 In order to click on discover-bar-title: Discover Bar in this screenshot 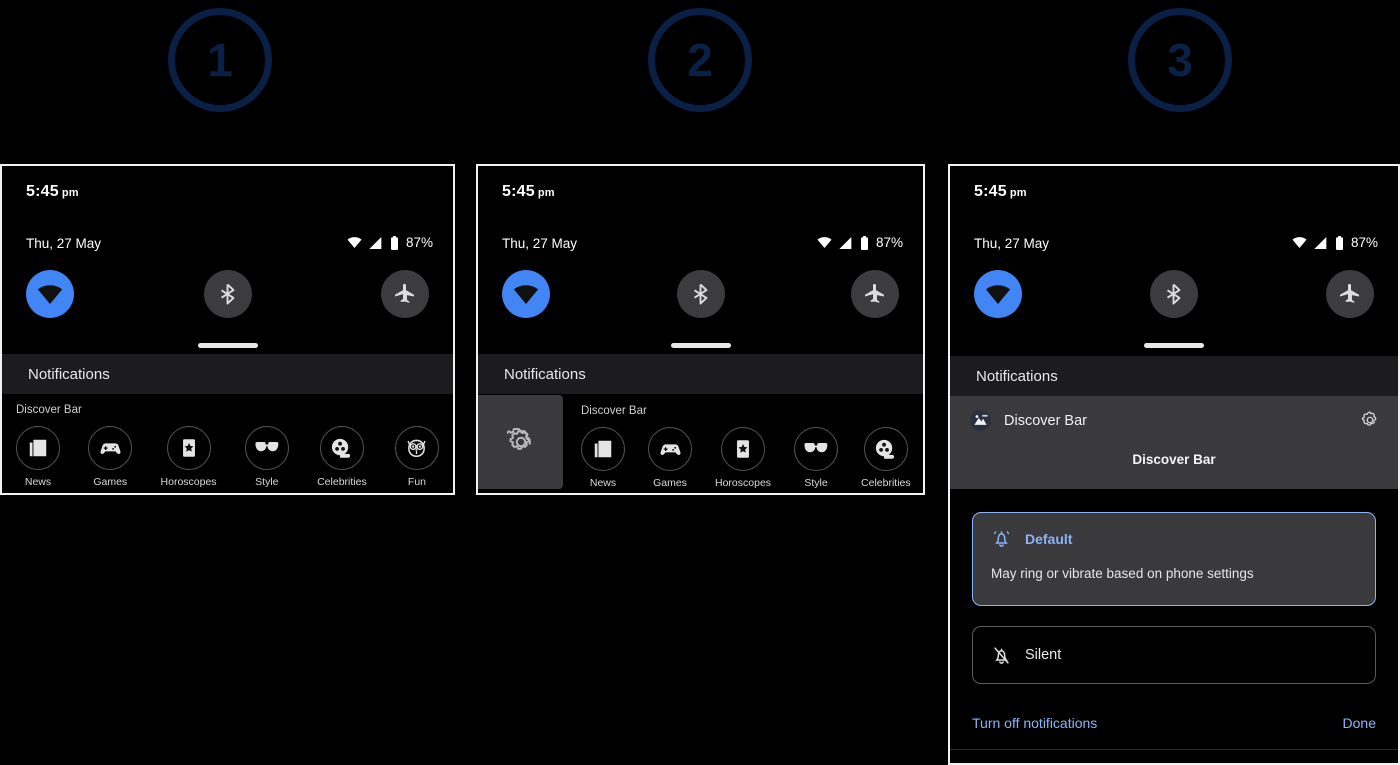, I will do `click(614, 411)`.